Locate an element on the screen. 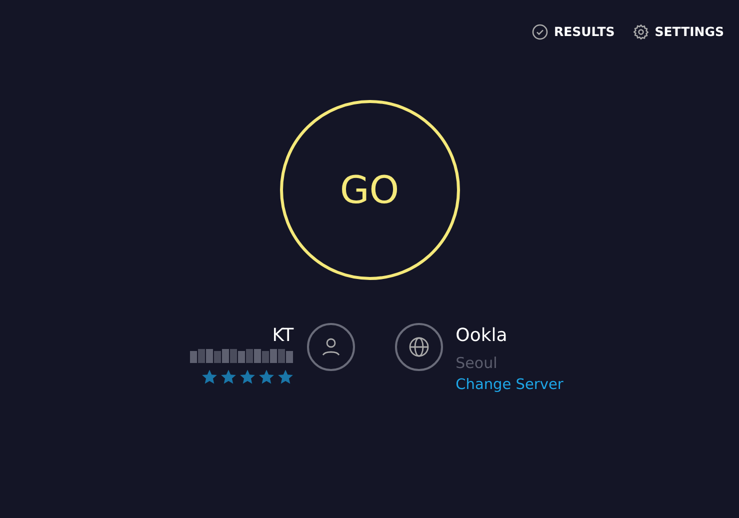 This screenshot has height=518, width=739. settings-link: SETTINGS is located at coordinates (678, 31).